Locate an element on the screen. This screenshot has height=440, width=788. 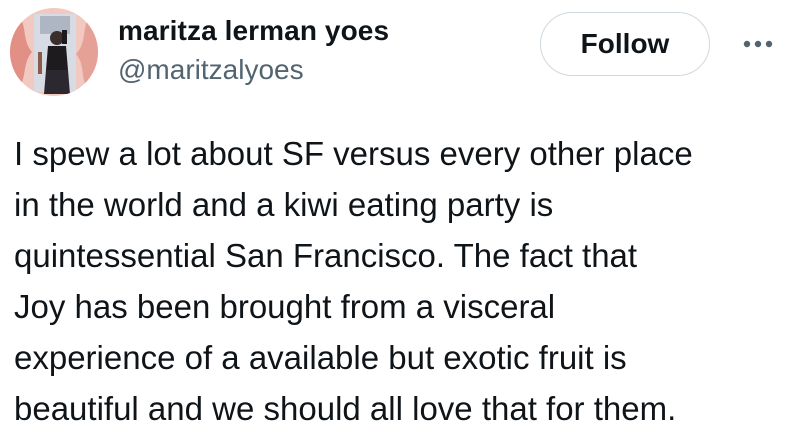
tweet-text-line: in the world and a kiwi eating party is is located at coordinates (284, 204).